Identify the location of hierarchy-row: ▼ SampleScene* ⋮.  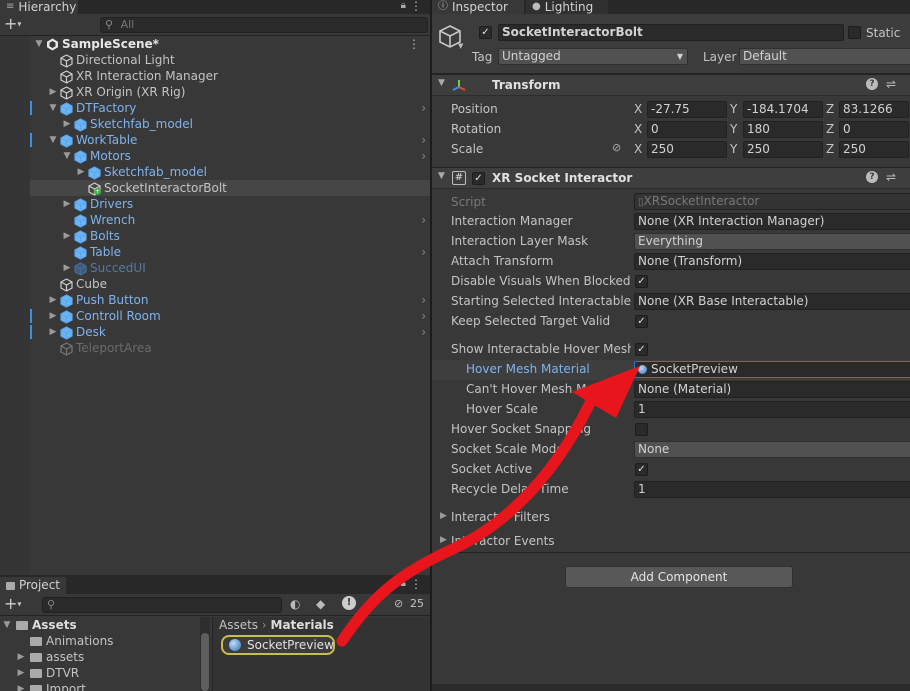
(215, 44).